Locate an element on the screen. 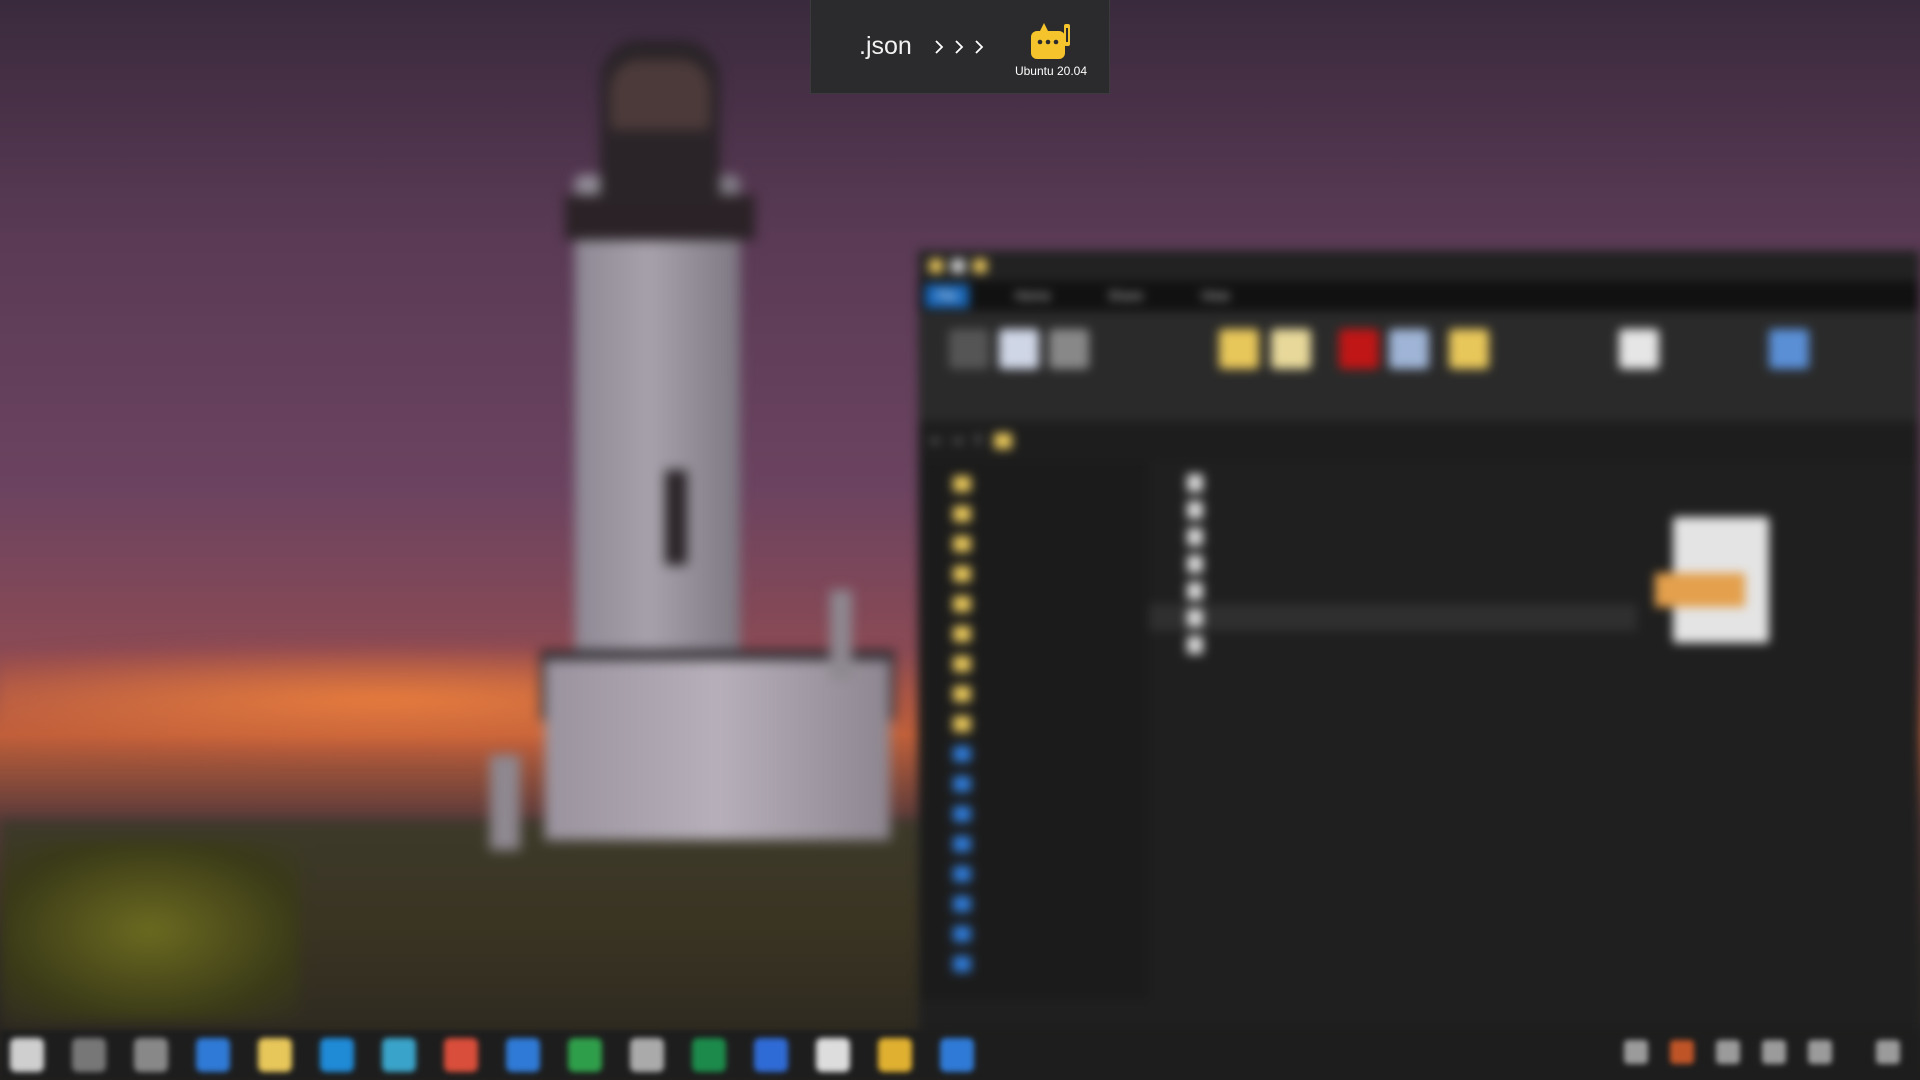  edge-icon is located at coordinates (399, 1055).